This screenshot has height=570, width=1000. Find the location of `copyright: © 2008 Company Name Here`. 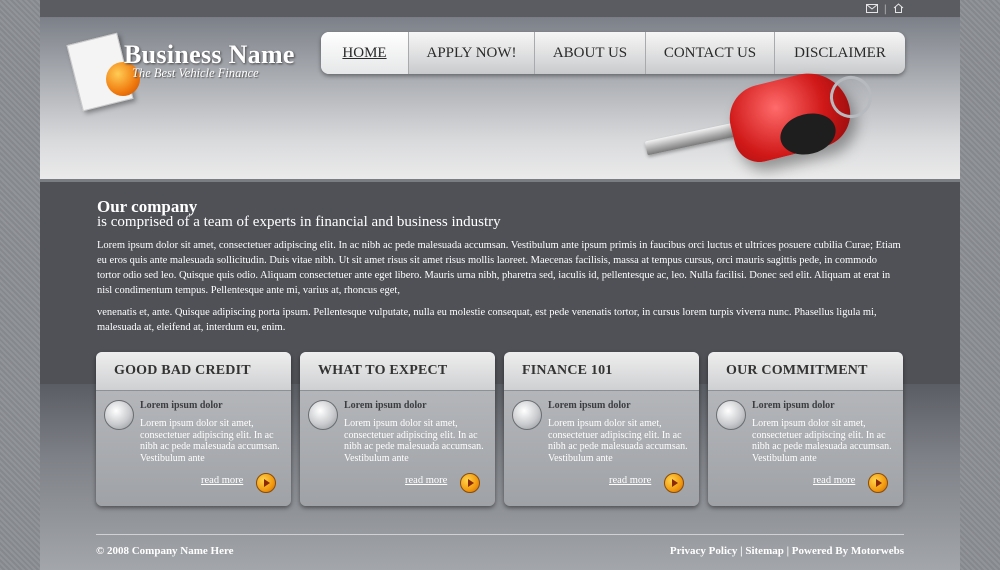

copyright: © 2008 Company Name Here is located at coordinates (165, 551).